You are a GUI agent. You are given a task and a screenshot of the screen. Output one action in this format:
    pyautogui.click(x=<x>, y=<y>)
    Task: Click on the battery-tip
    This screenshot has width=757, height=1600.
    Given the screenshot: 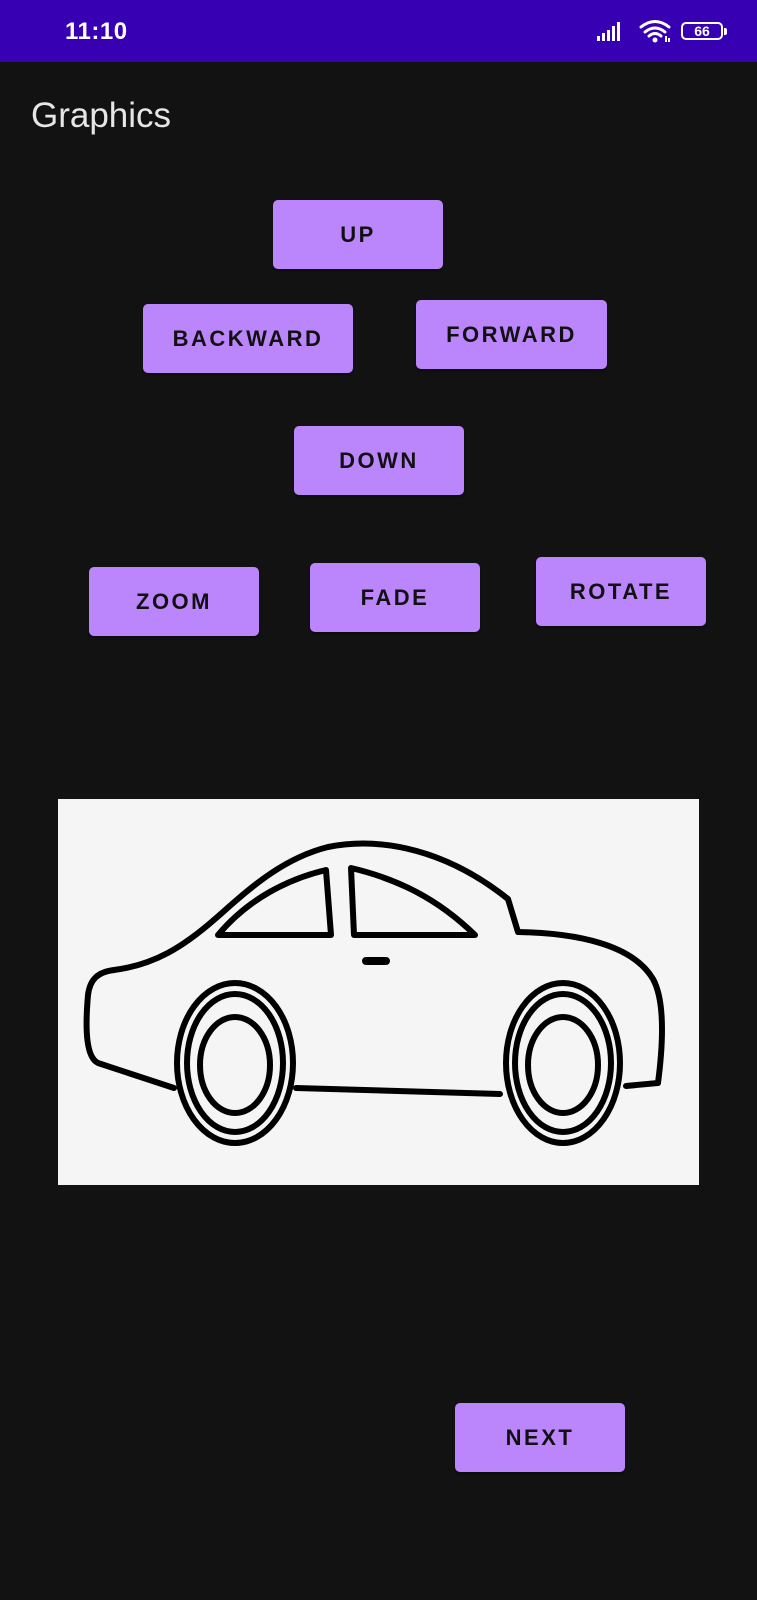 What is the action you would take?
    pyautogui.click(x=725, y=31)
    